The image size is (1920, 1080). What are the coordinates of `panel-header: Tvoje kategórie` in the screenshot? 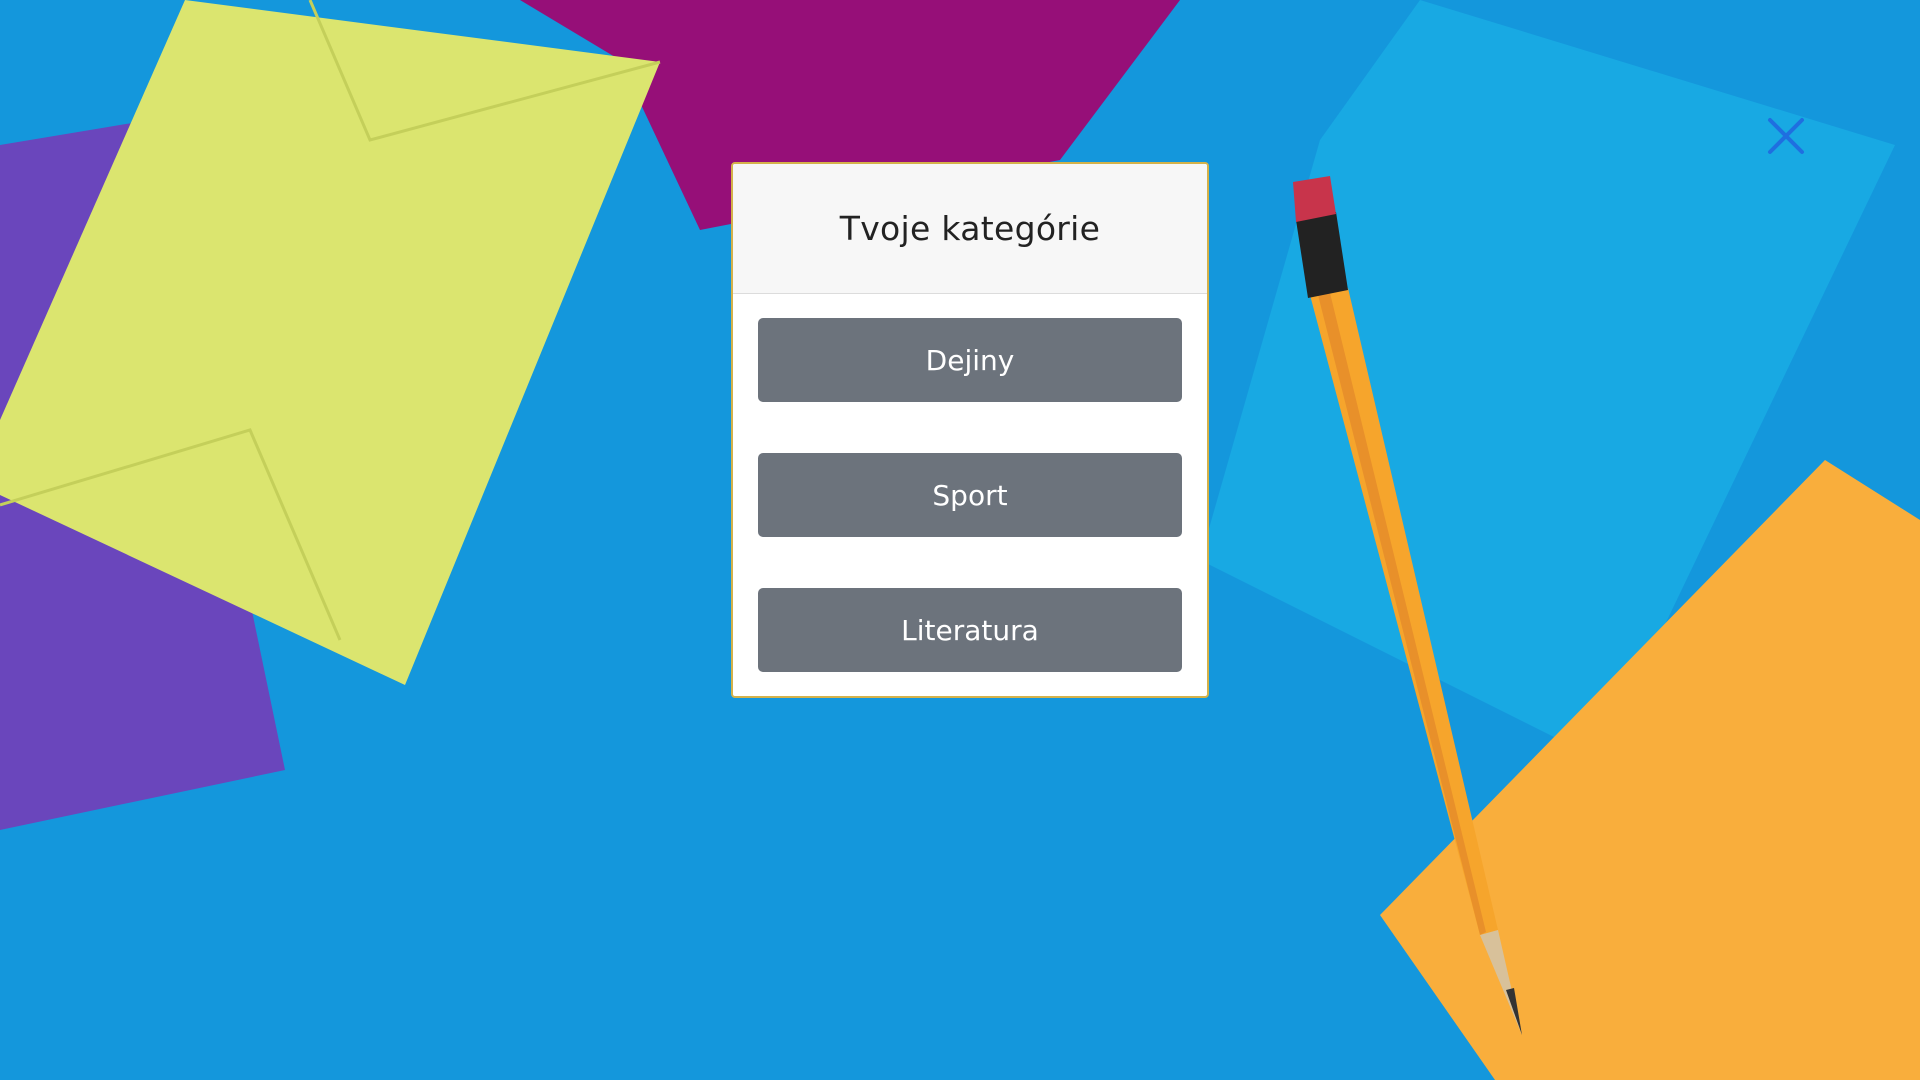 It's located at (970, 229).